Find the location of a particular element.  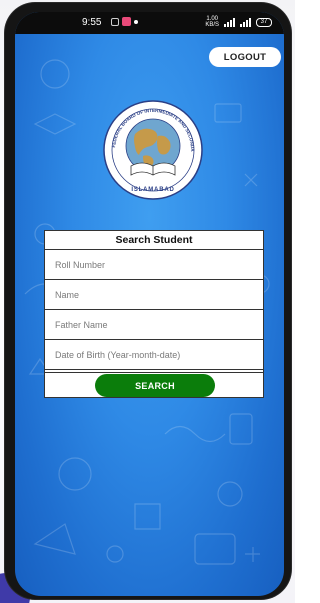

signal-2-icon is located at coordinates (245, 22).